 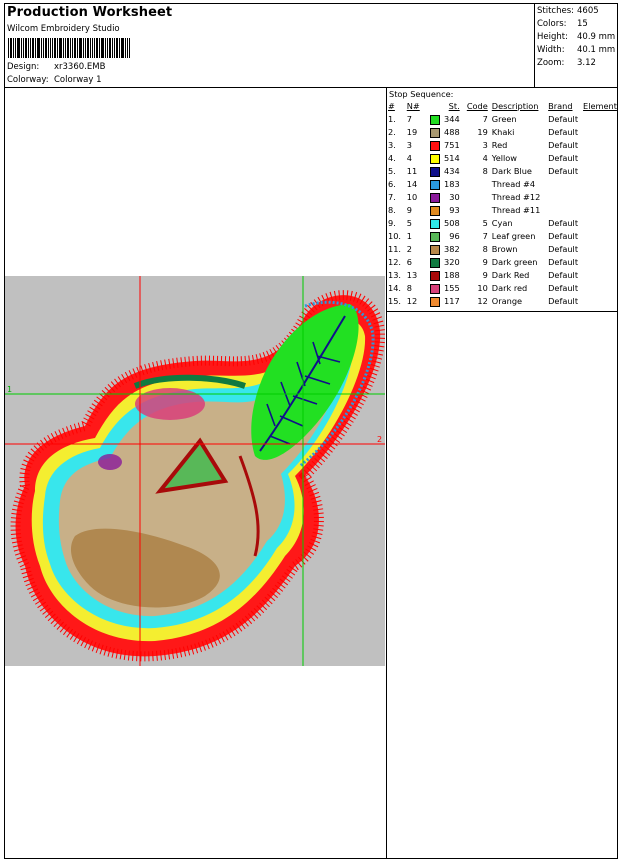 I want to click on stat-colors: Colors: 15, so click(x=562, y=24).